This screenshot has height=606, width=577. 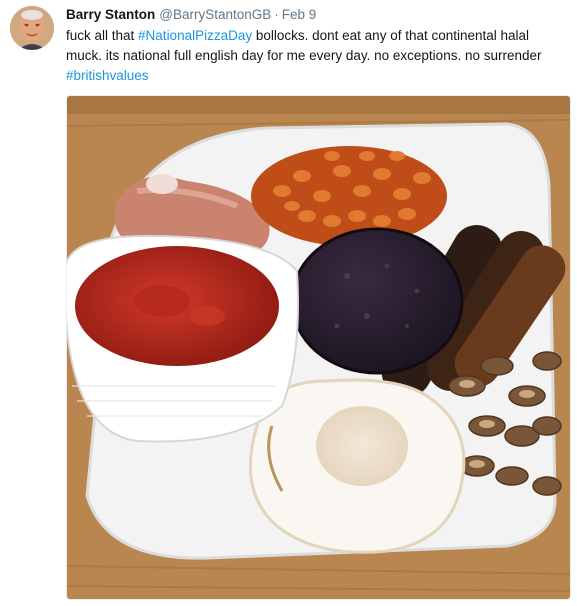 What do you see at coordinates (215, 14) in the screenshot?
I see `user-handle: @BarryStantonGB` at bounding box center [215, 14].